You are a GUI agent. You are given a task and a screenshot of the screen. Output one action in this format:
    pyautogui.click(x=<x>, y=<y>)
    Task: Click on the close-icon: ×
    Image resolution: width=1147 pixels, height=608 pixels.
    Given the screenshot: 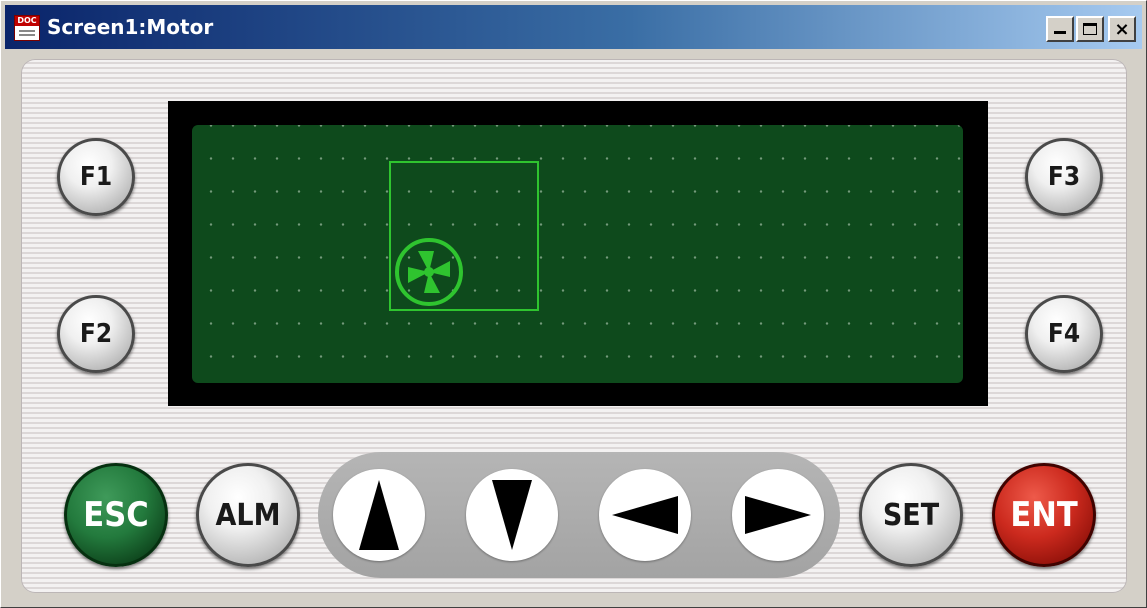 What is the action you would take?
    pyautogui.click(x=1122, y=29)
    